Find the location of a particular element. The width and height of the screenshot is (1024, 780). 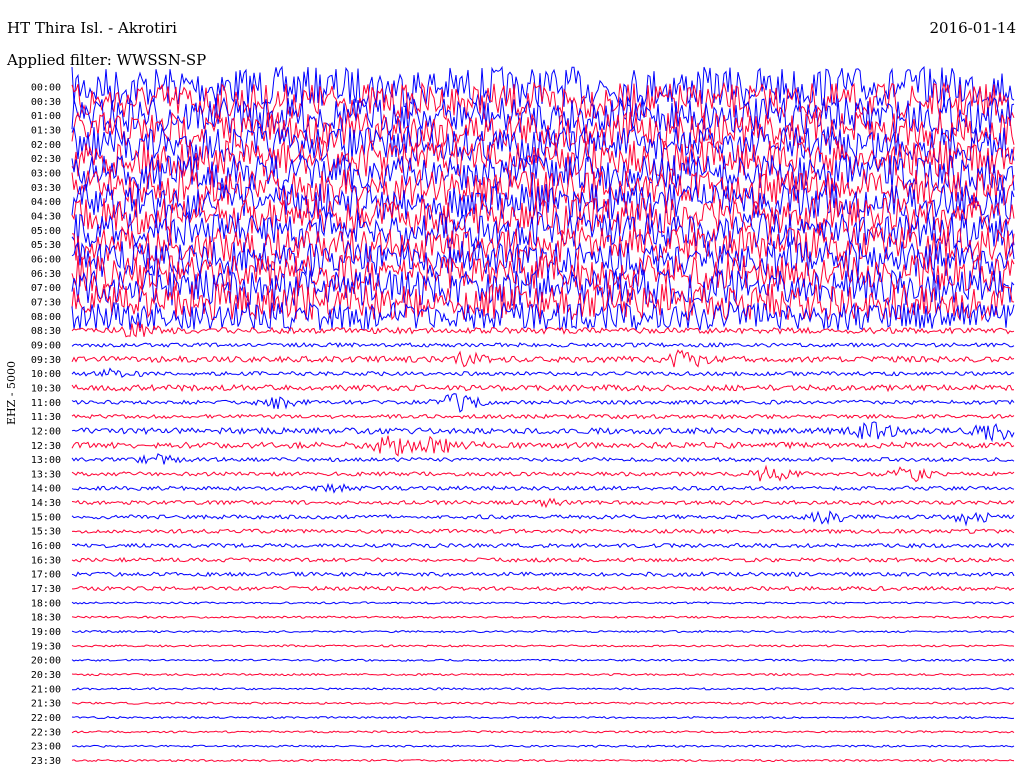

time-tick-label: 07:30 is located at coordinates (46, 302).